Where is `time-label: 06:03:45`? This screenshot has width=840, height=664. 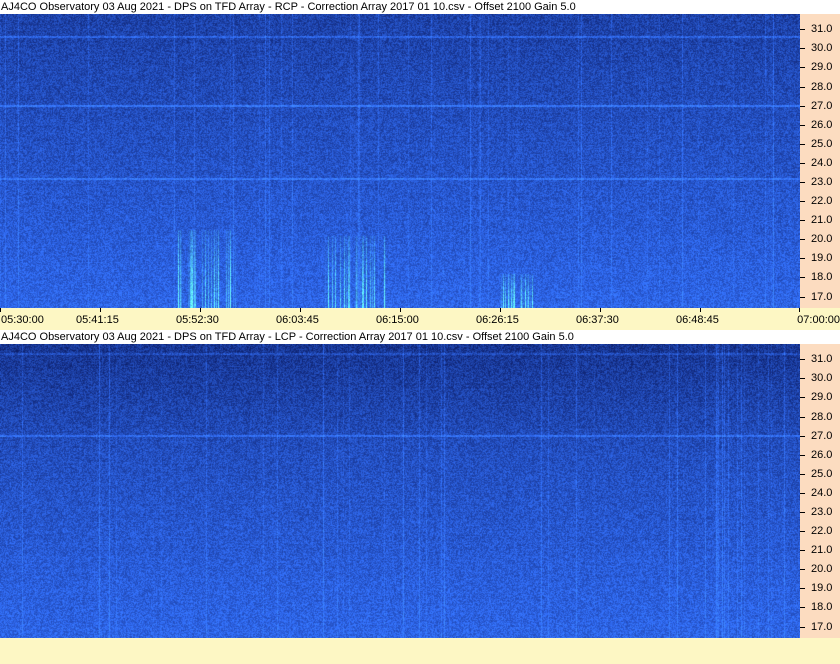 time-label: 06:03:45 is located at coordinates (297, 320).